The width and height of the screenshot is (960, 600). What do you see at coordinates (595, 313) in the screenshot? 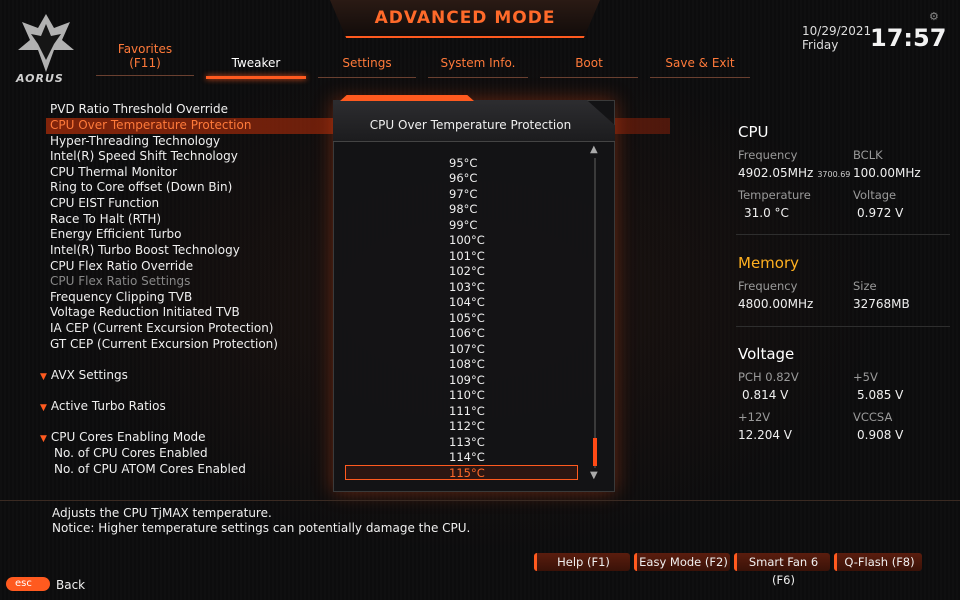
I see `popup-scrollbar-track` at bounding box center [595, 313].